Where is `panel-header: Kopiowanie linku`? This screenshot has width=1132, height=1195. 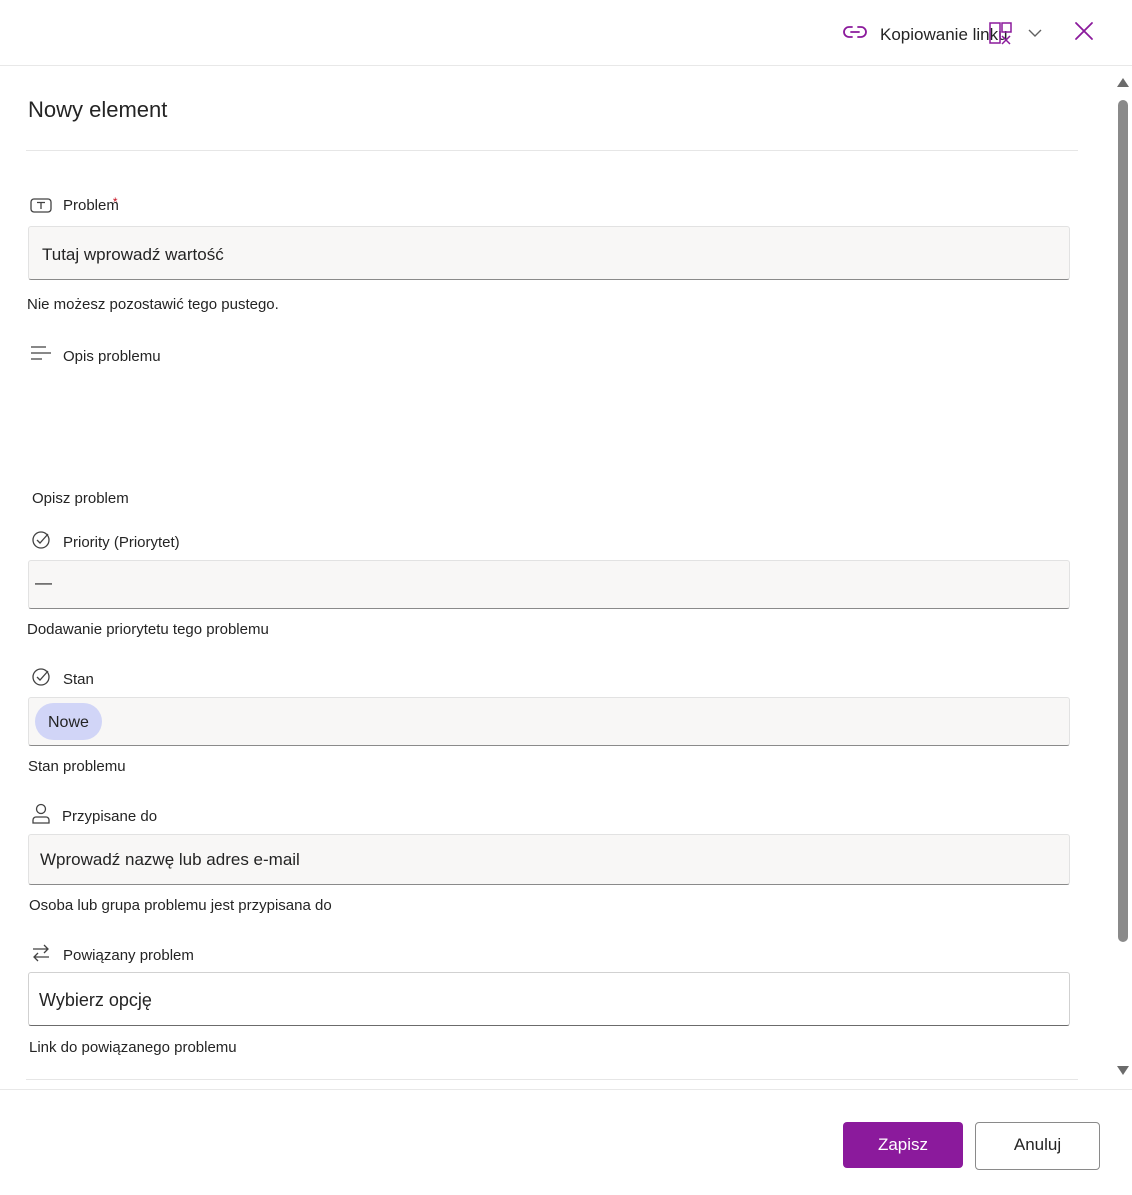
panel-header: Kopiowanie linku is located at coordinates (566, 33).